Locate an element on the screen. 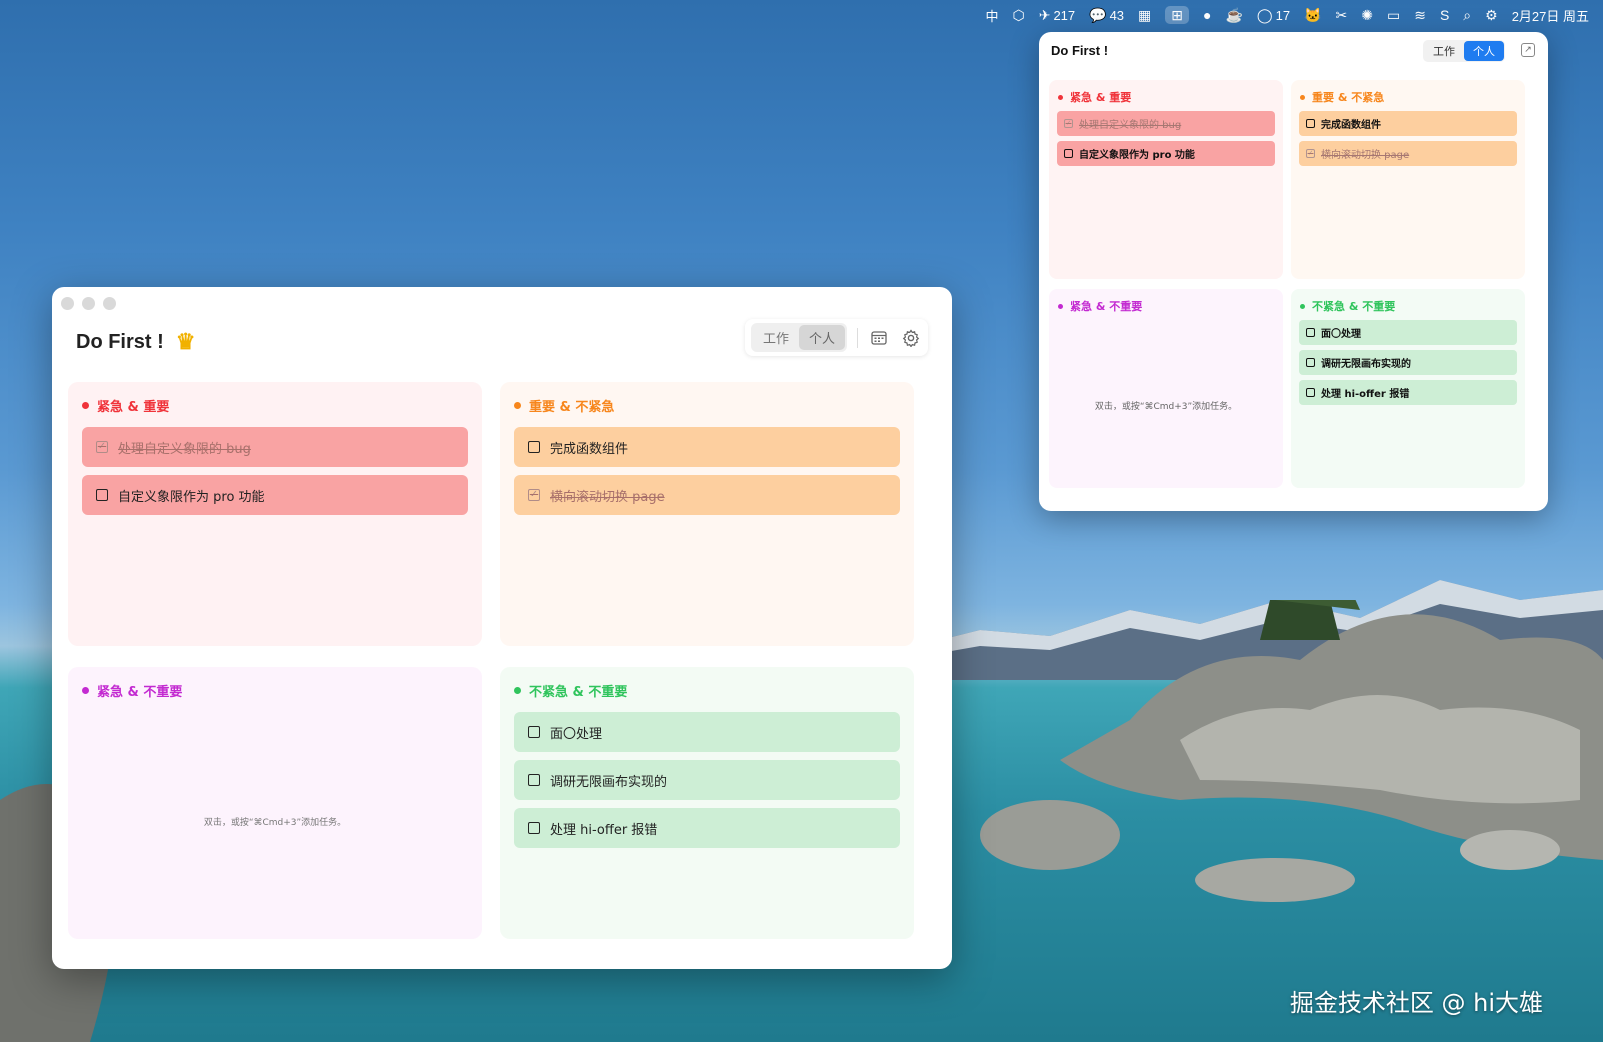  popover-tab-personal: 个人 is located at coordinates (1484, 51).